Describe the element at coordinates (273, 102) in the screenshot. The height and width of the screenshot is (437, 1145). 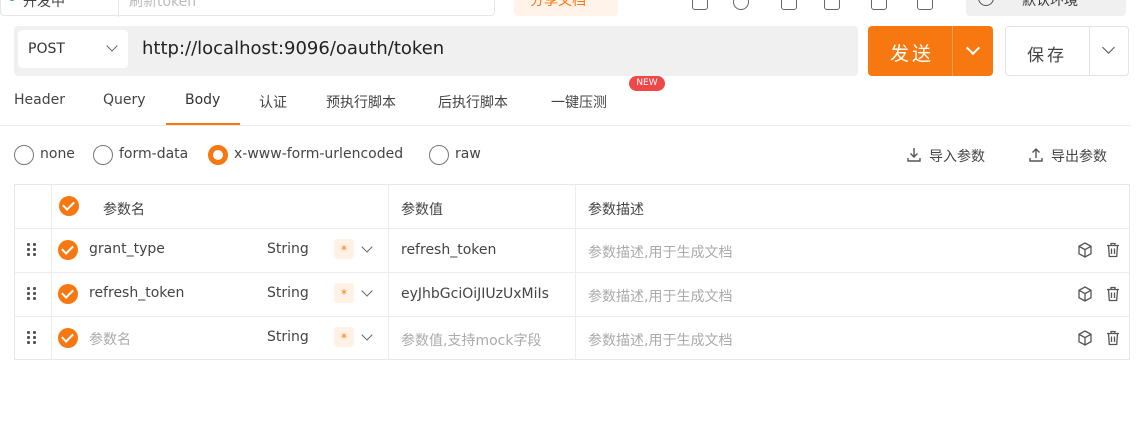
I see `tab-auth: 认证` at that location.